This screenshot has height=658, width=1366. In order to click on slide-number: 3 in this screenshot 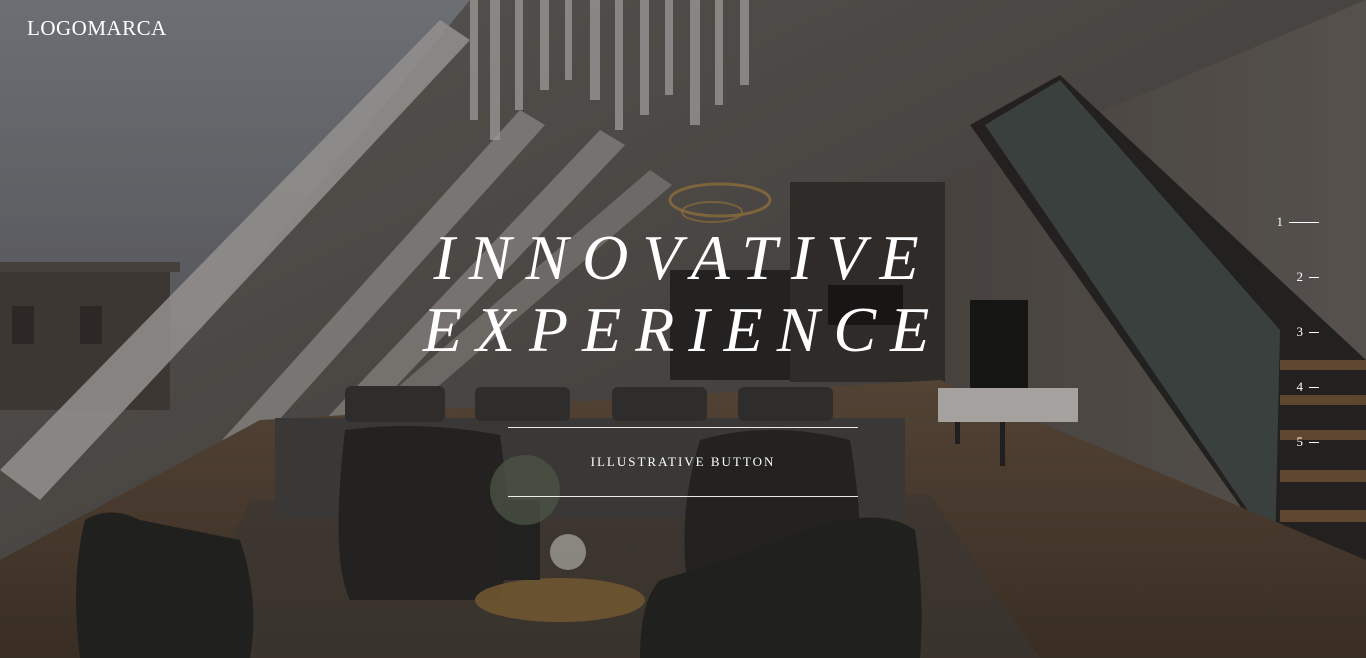, I will do `click(1300, 331)`.